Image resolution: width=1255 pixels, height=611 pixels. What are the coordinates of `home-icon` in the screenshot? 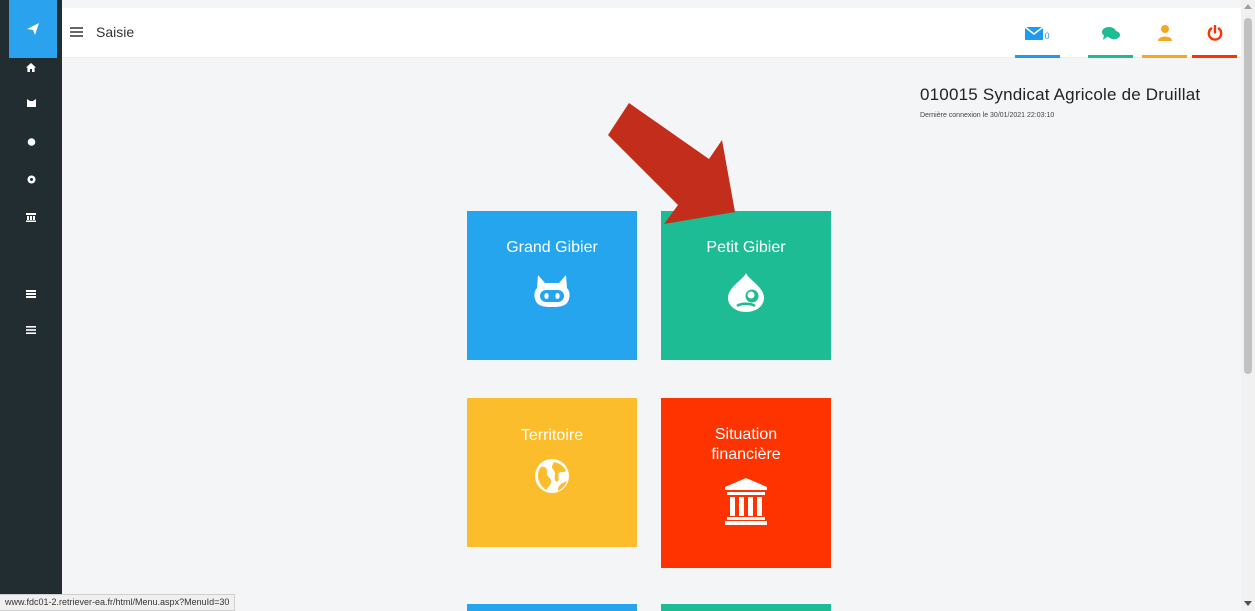 It's located at (31, 67).